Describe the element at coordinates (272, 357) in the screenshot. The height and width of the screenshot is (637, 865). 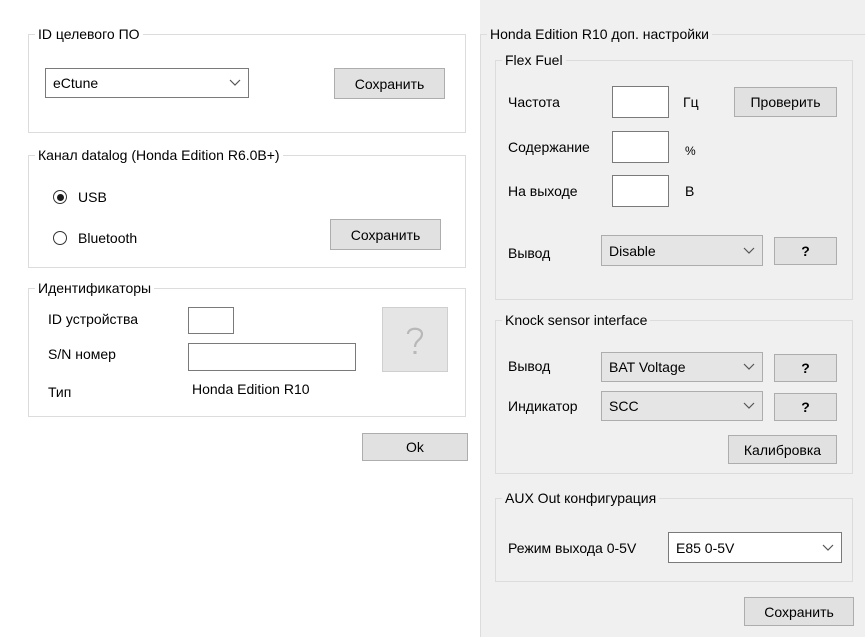
I see `sn-field` at that location.